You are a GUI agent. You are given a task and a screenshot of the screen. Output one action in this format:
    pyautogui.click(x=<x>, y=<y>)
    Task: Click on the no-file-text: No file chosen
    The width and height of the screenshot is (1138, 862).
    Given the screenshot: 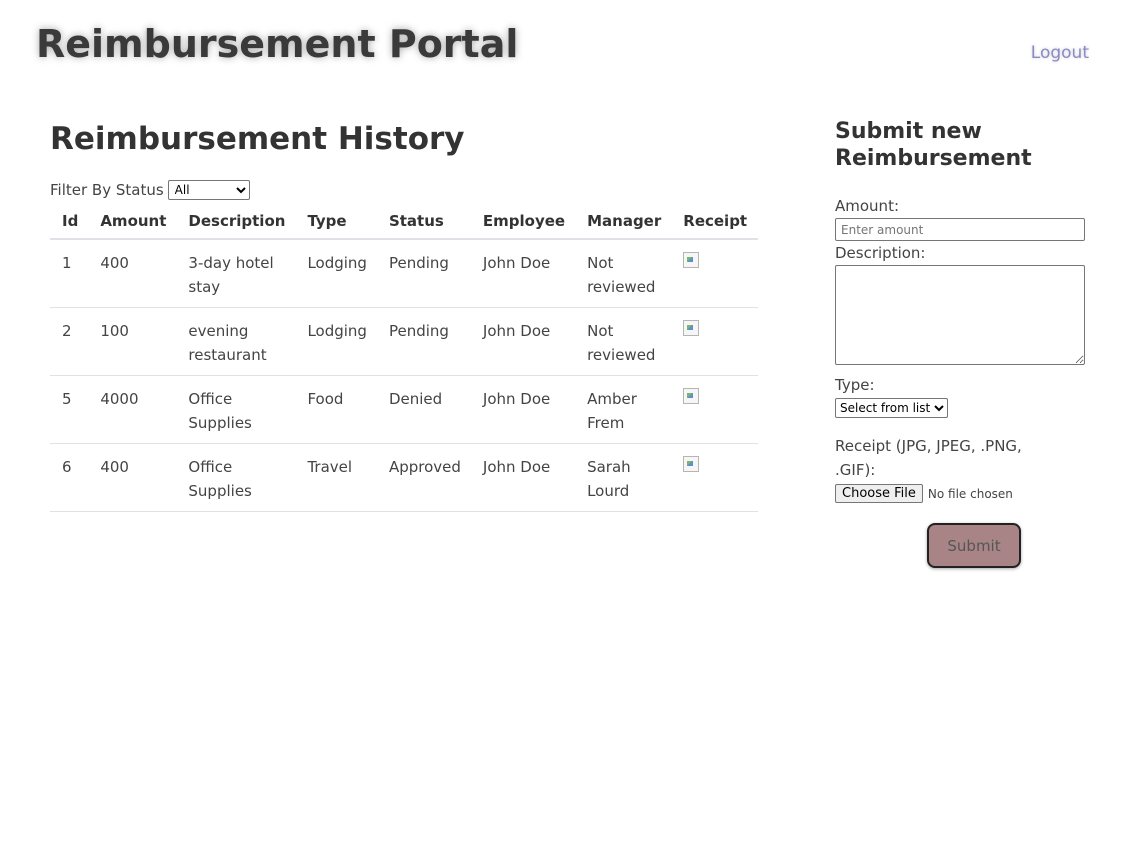 What is the action you would take?
    pyautogui.click(x=970, y=493)
    